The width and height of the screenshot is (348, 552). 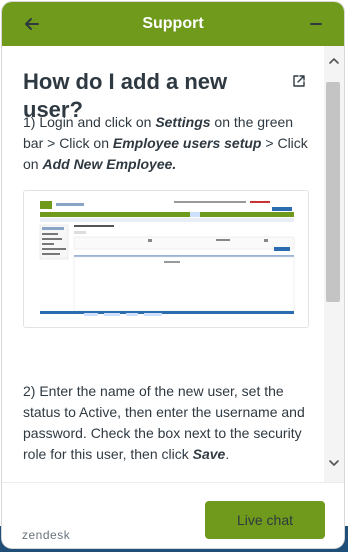 What do you see at coordinates (109, 164) in the screenshot?
I see `add-employee-emphasis: Add New Employee.` at bounding box center [109, 164].